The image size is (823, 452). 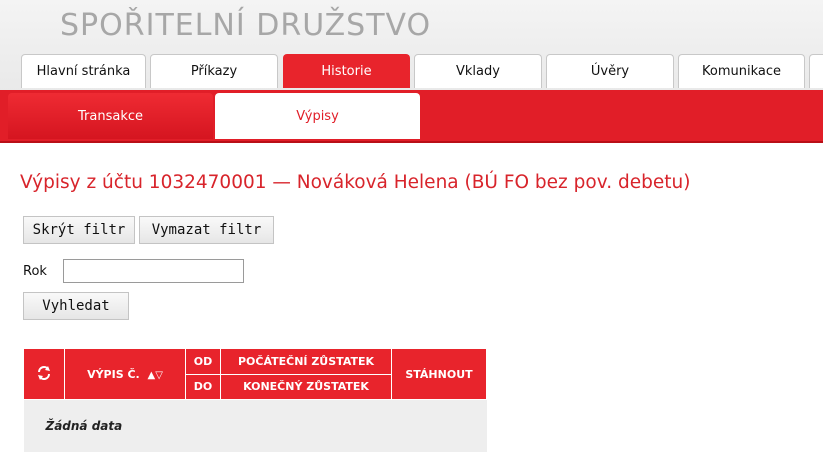 I want to click on tab-deposits: Vklady, so click(x=478, y=71).